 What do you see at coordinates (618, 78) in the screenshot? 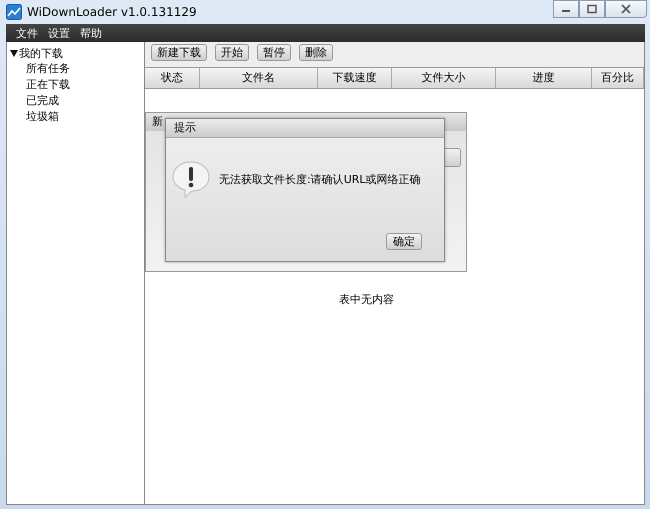
I see `column-header: 百分比` at bounding box center [618, 78].